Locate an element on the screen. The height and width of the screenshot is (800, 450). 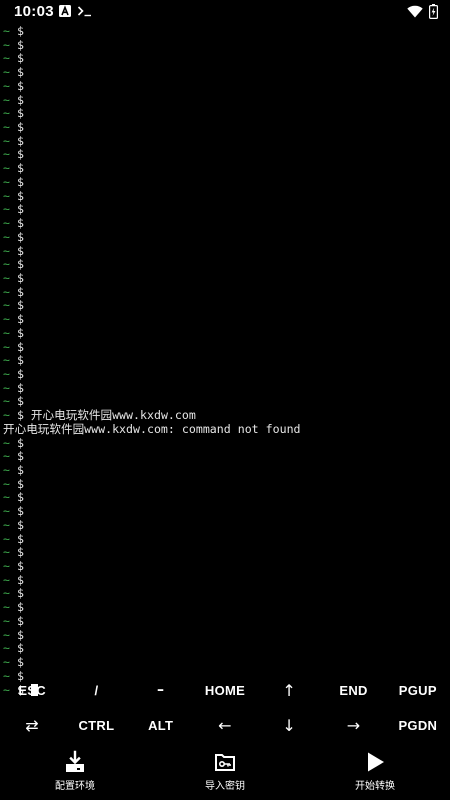
ctrl-key: CTRL is located at coordinates (96, 725).